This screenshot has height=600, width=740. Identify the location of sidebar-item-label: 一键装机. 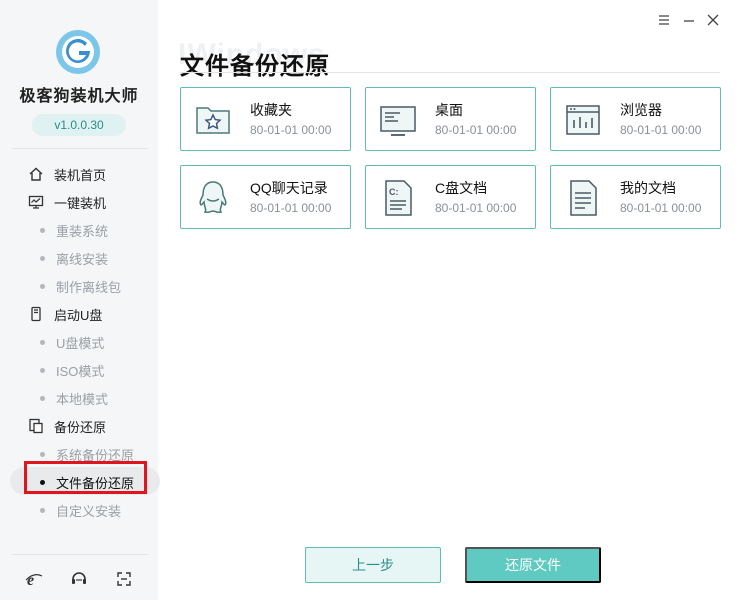
(80, 203).